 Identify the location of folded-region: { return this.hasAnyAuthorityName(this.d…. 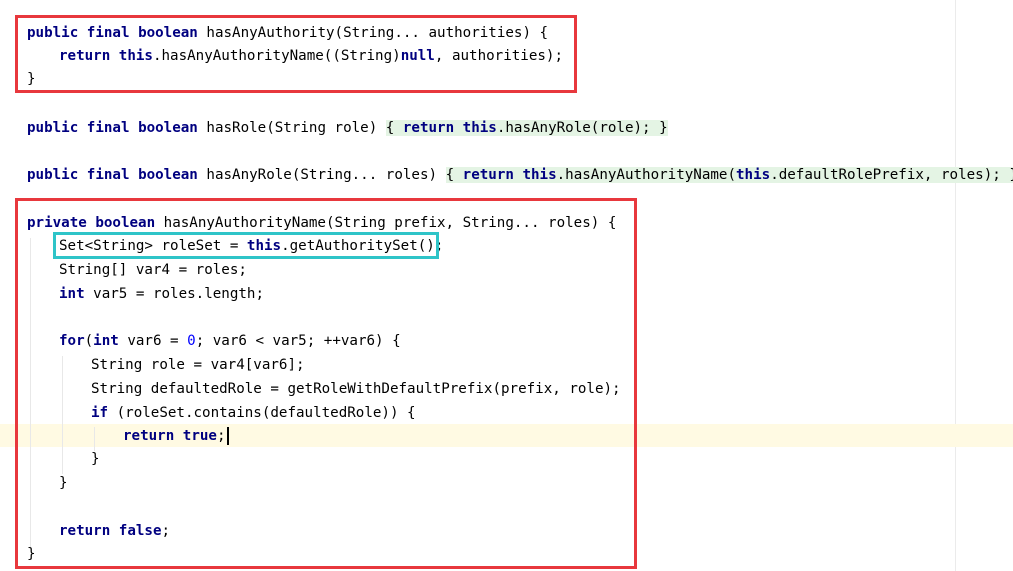
(729, 175).